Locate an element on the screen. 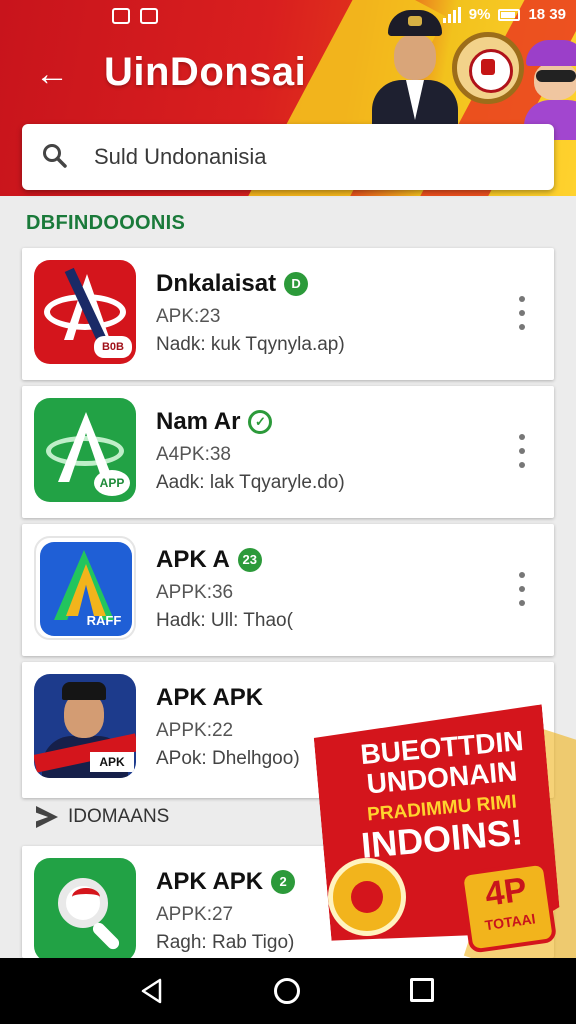 The height and width of the screenshot is (1024, 576). signal-icon is located at coordinates (451, 14).